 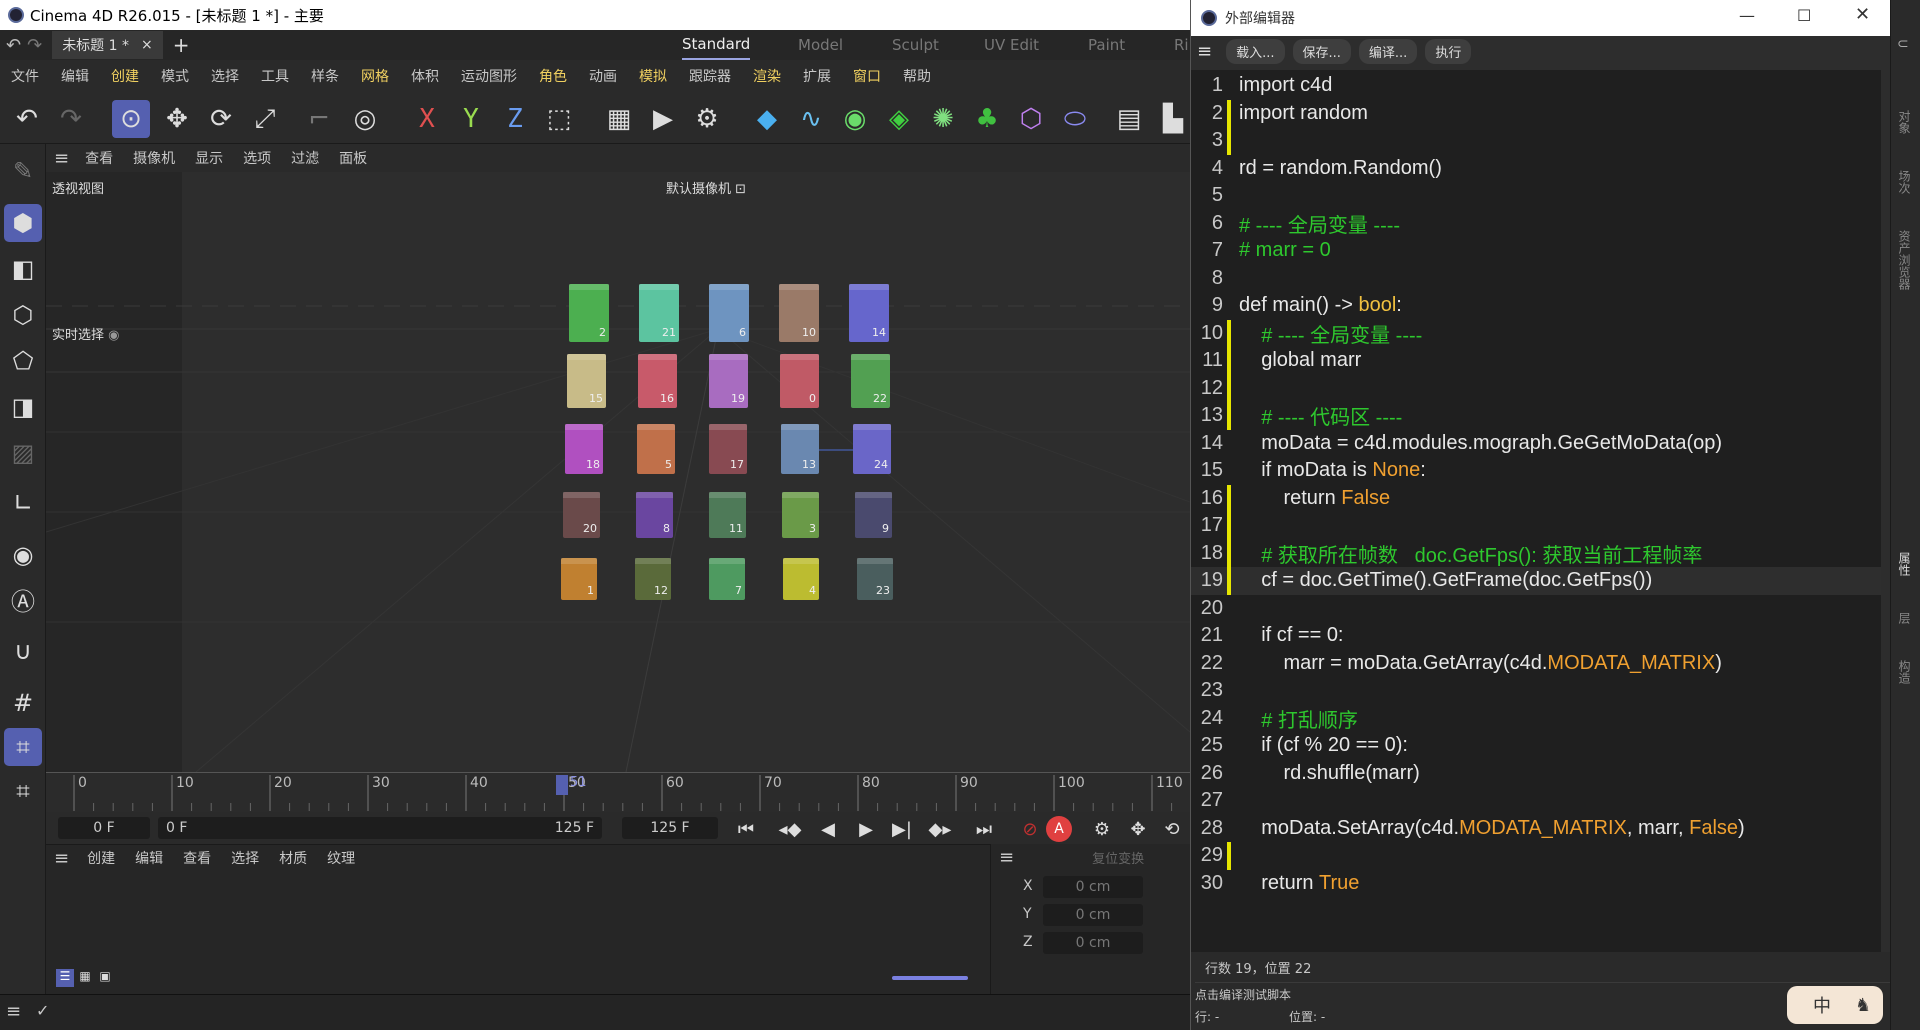 What do you see at coordinates (380, 828) in the screenshot?
I see `frame-range-slider: 0 F 125 F` at bounding box center [380, 828].